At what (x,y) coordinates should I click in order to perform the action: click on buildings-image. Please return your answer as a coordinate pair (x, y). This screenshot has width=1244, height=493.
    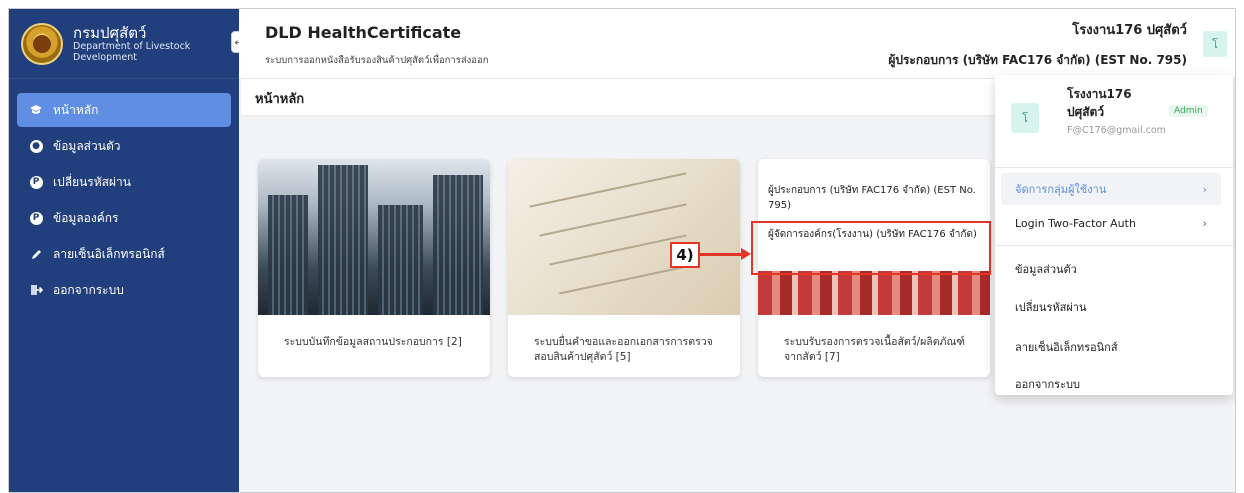
    Looking at the image, I should click on (374, 237).